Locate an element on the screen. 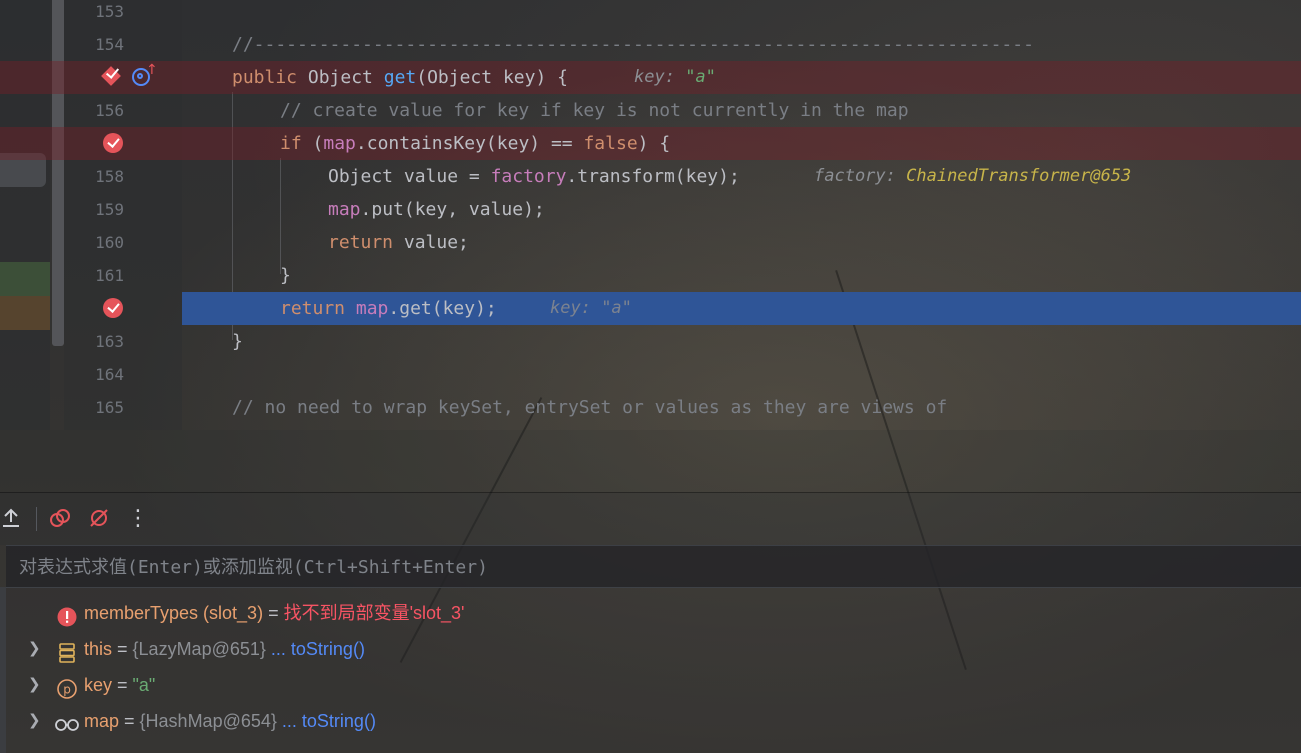 The width and height of the screenshot is (1301, 753). line-number: 164 is located at coordinates (109, 374).